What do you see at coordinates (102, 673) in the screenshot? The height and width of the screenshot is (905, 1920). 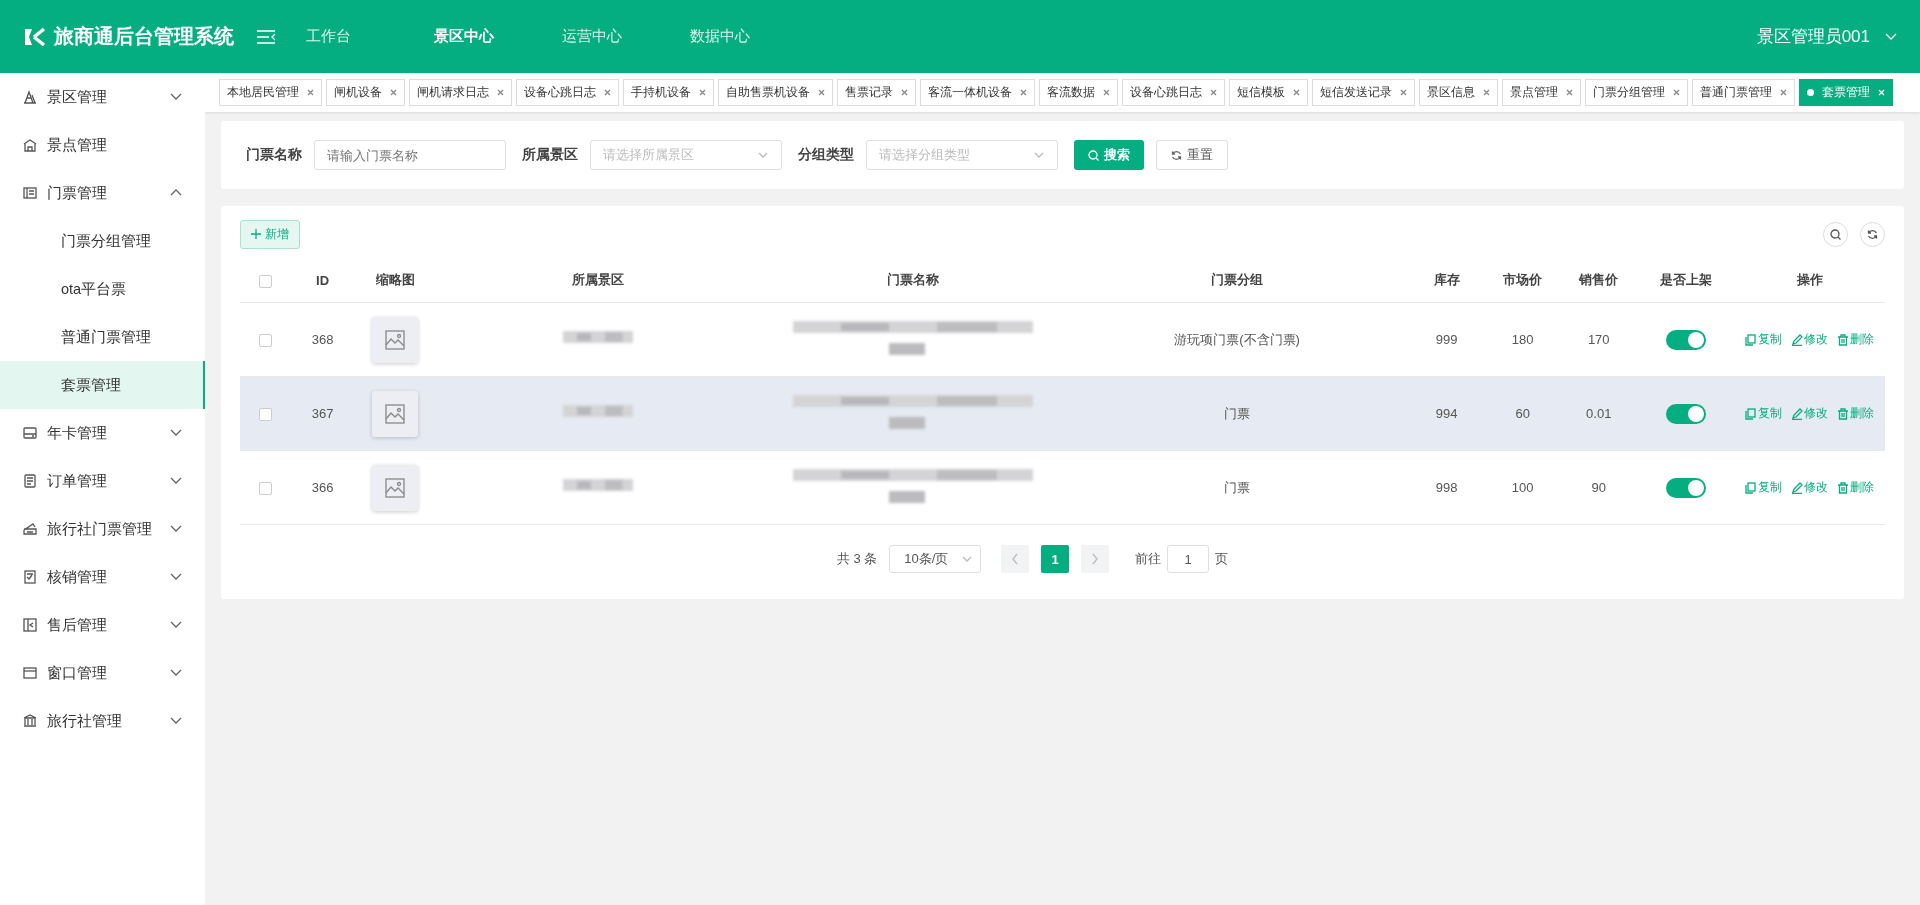 I see `sidebar-item: 窗口管理` at bounding box center [102, 673].